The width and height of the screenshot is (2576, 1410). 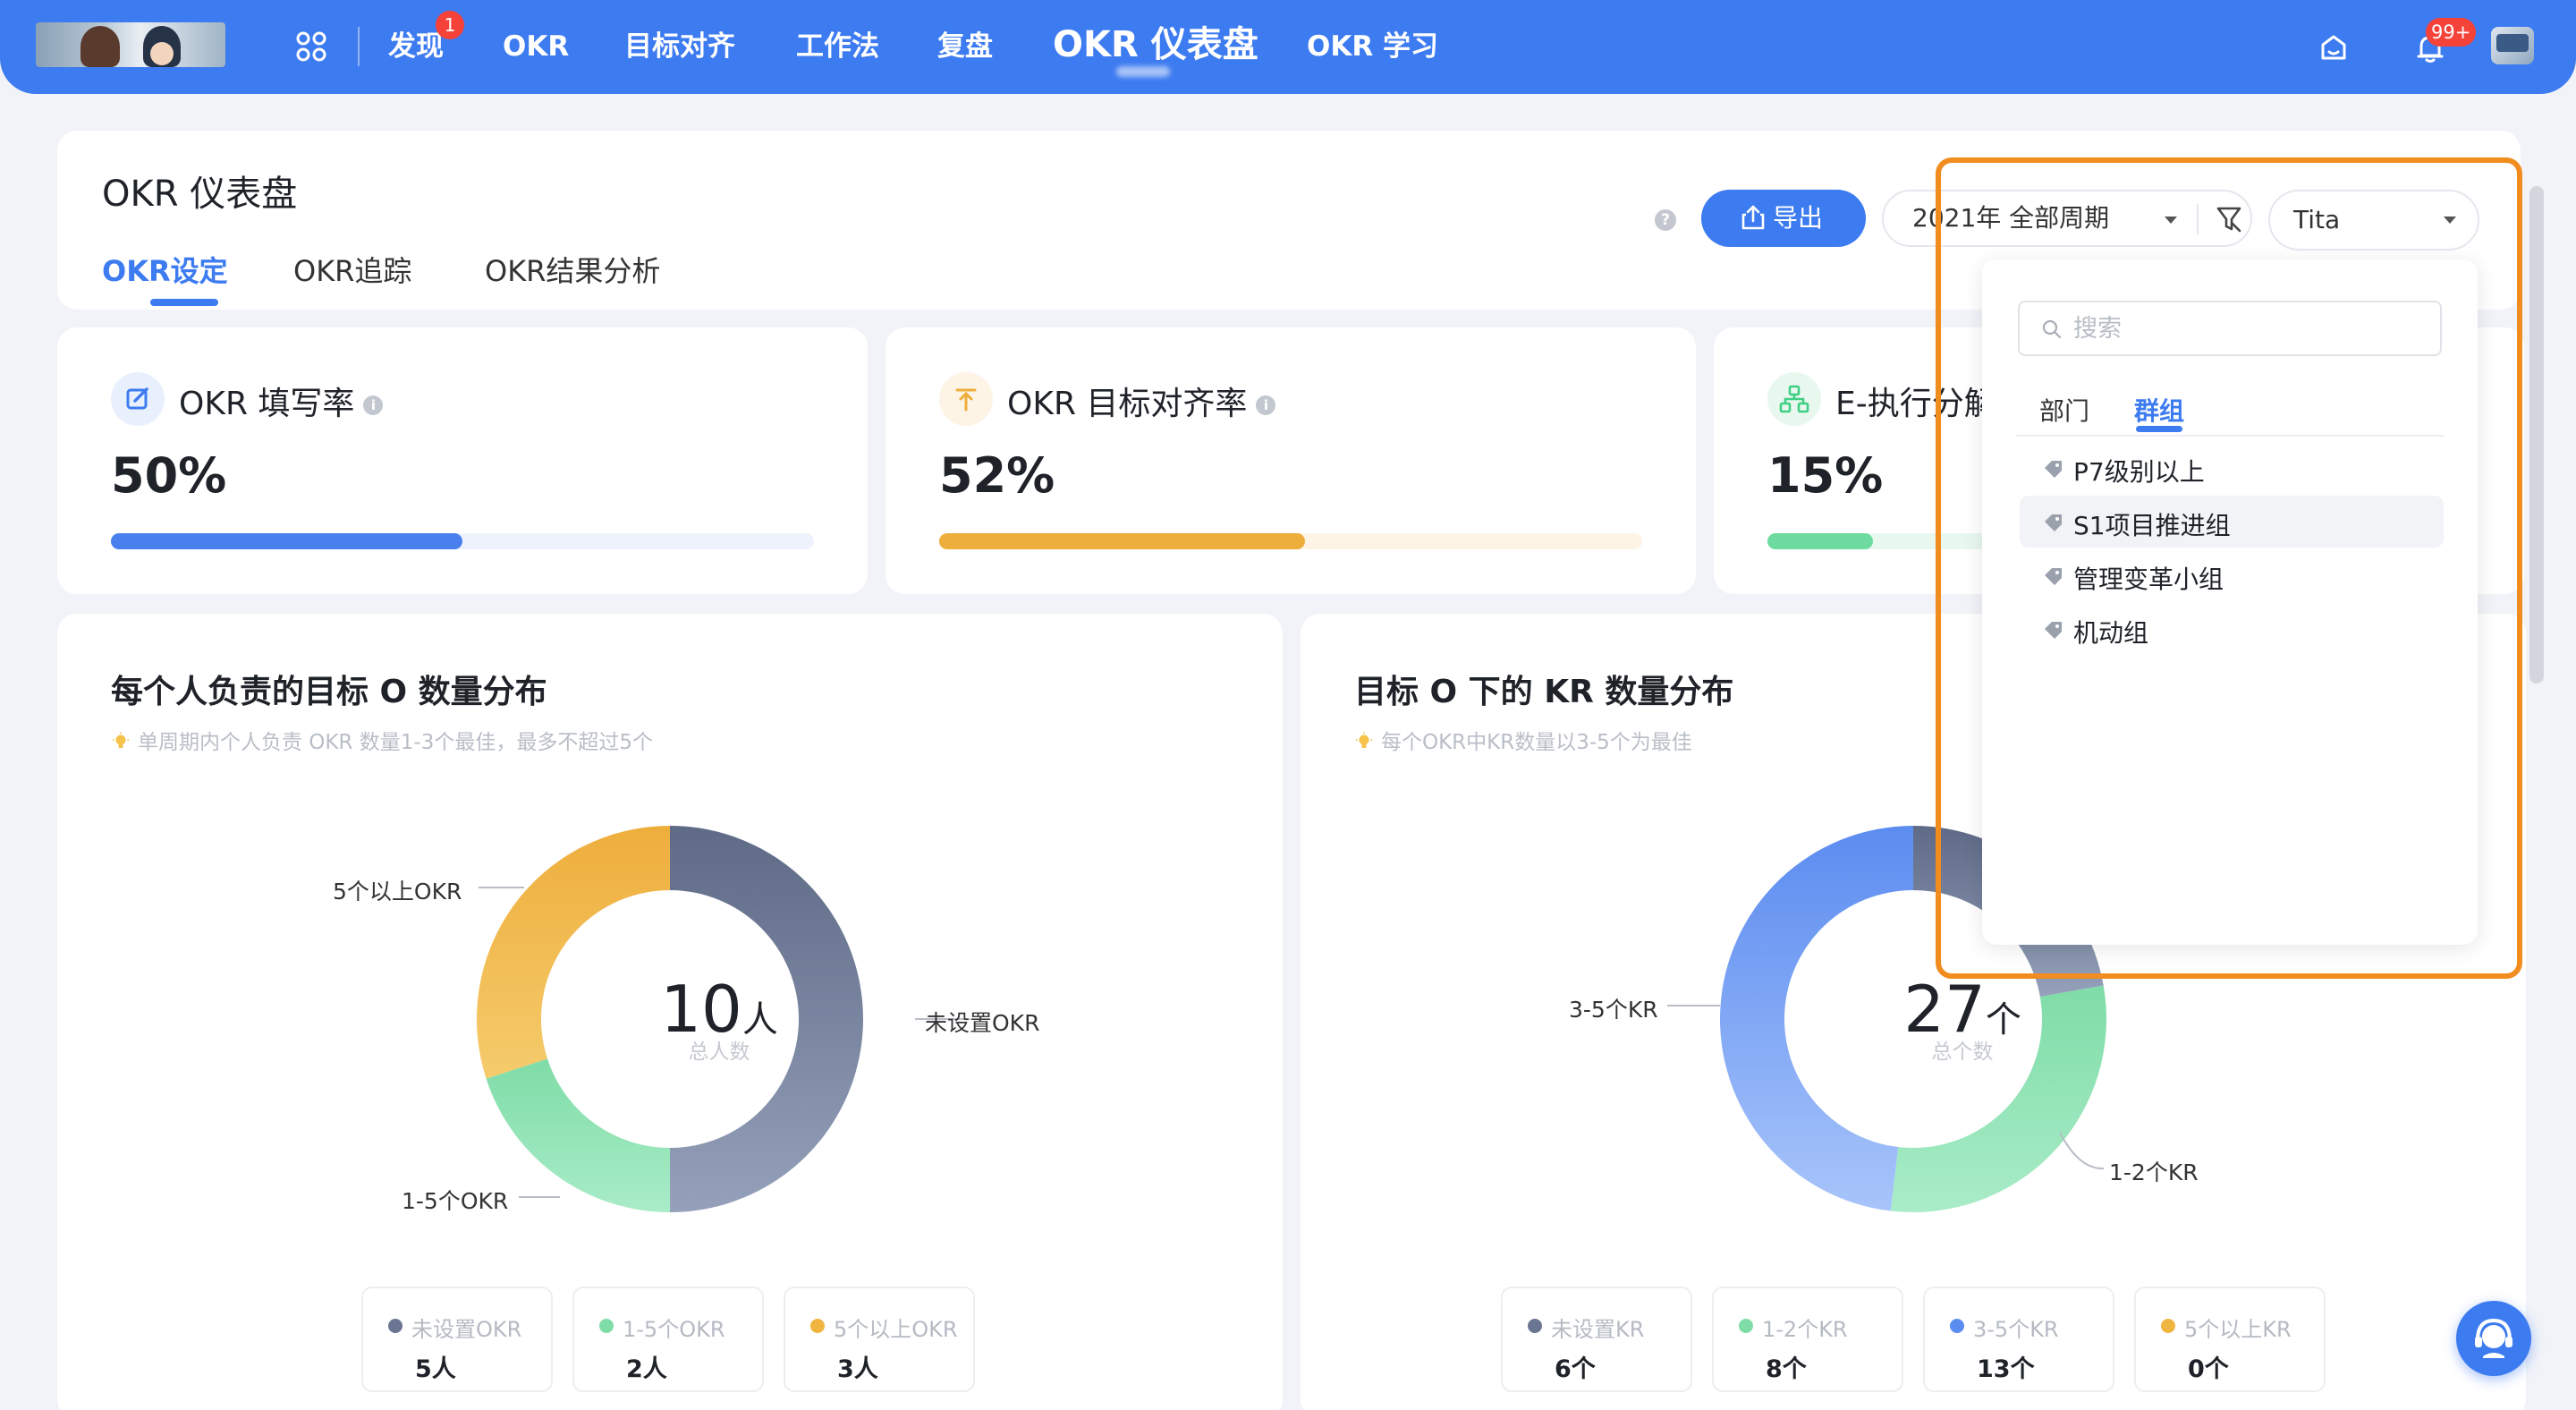 What do you see at coordinates (896, 1330) in the screenshot?
I see `legend-name: 5个以上OKR` at bounding box center [896, 1330].